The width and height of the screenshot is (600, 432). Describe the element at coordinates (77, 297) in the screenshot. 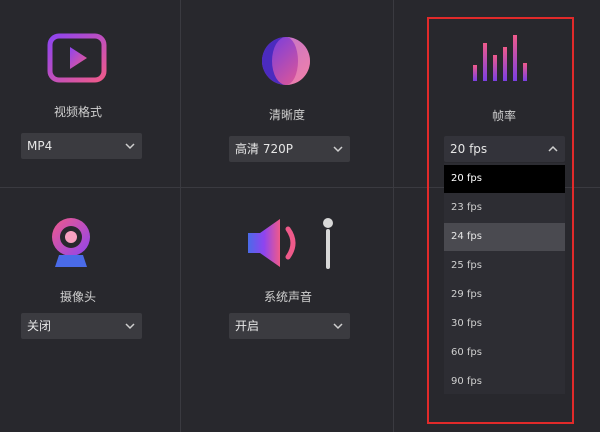

I see `camera-label: 摄像头` at that location.